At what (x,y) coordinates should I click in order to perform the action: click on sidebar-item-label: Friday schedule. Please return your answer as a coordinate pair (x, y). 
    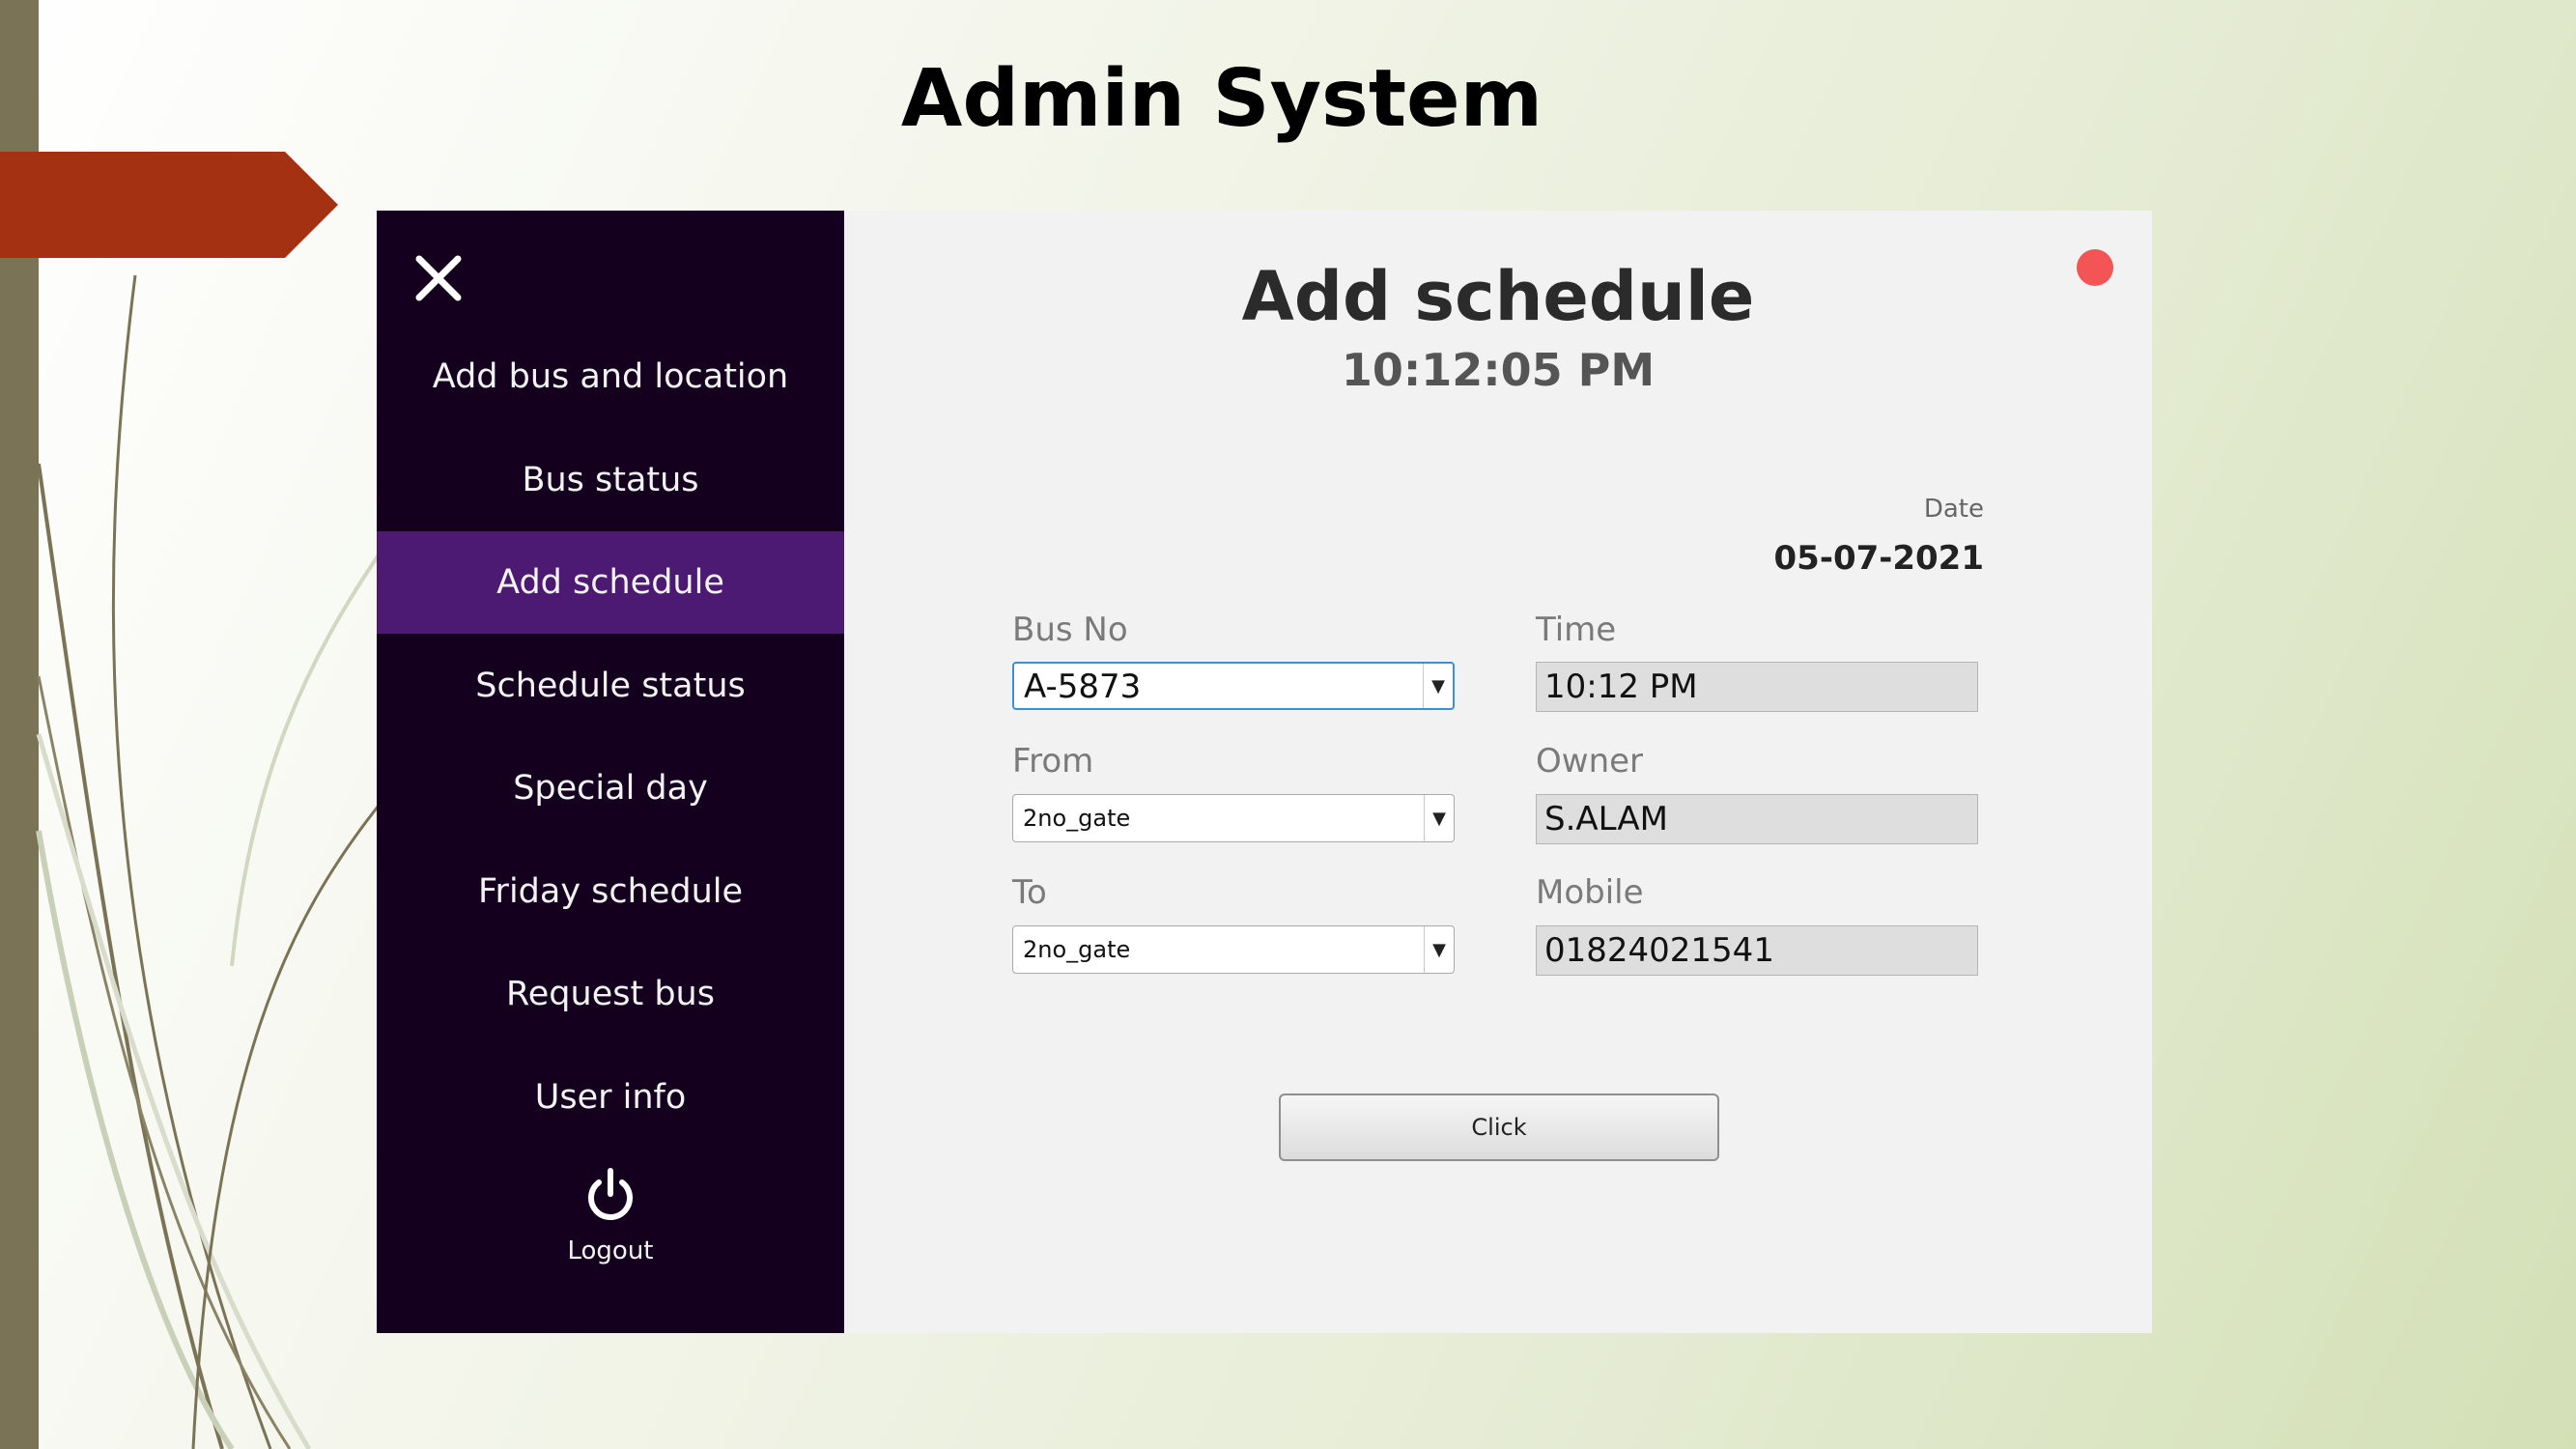
    Looking at the image, I should click on (610, 891).